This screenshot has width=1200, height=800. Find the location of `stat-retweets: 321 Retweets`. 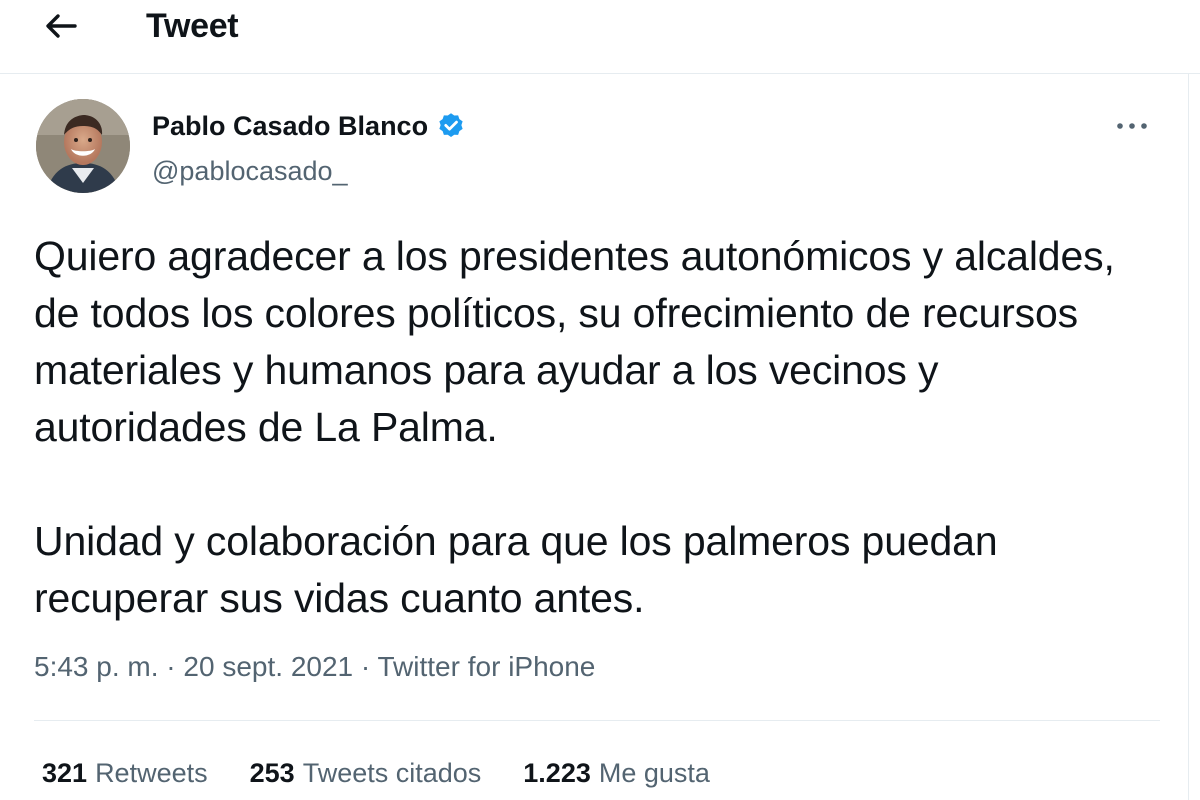

stat-retweets: 321 Retweets is located at coordinates (125, 773).